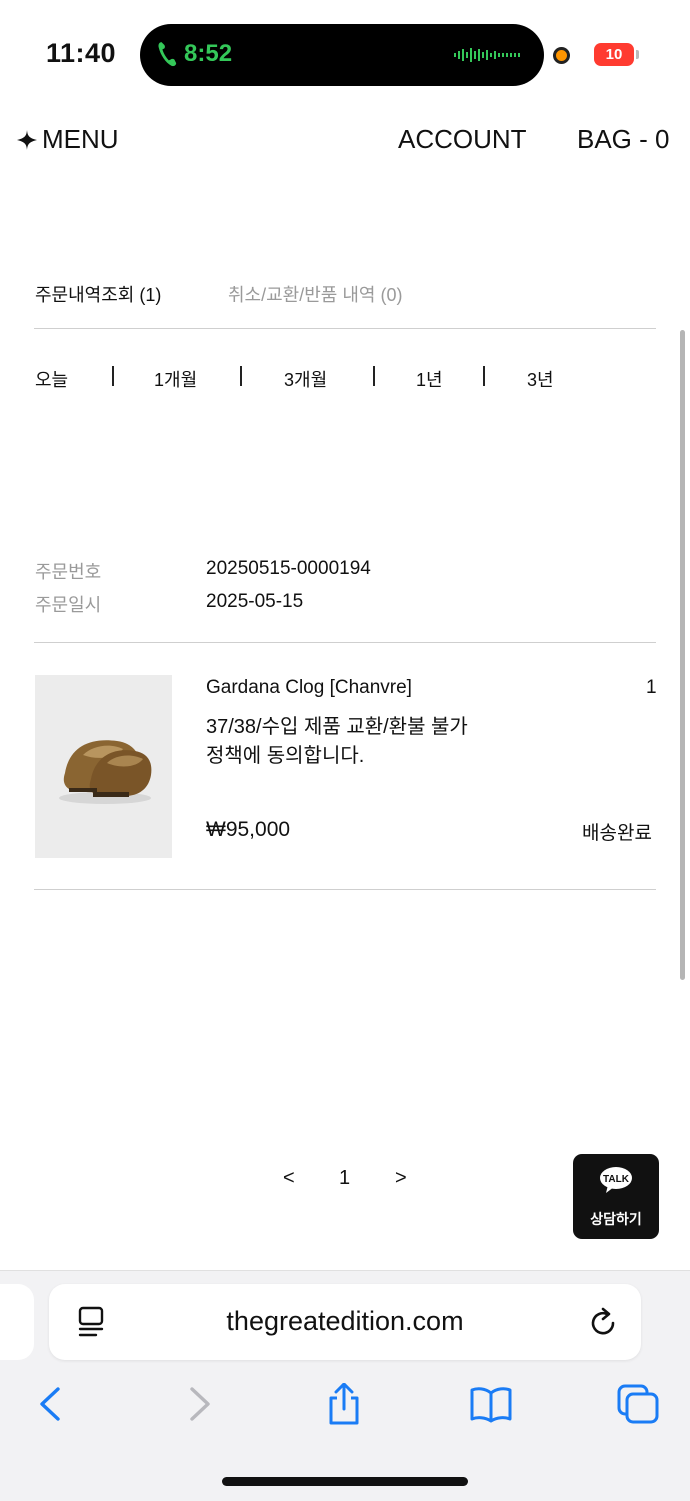  I want to click on mic-indicator-dot, so click(561, 55).